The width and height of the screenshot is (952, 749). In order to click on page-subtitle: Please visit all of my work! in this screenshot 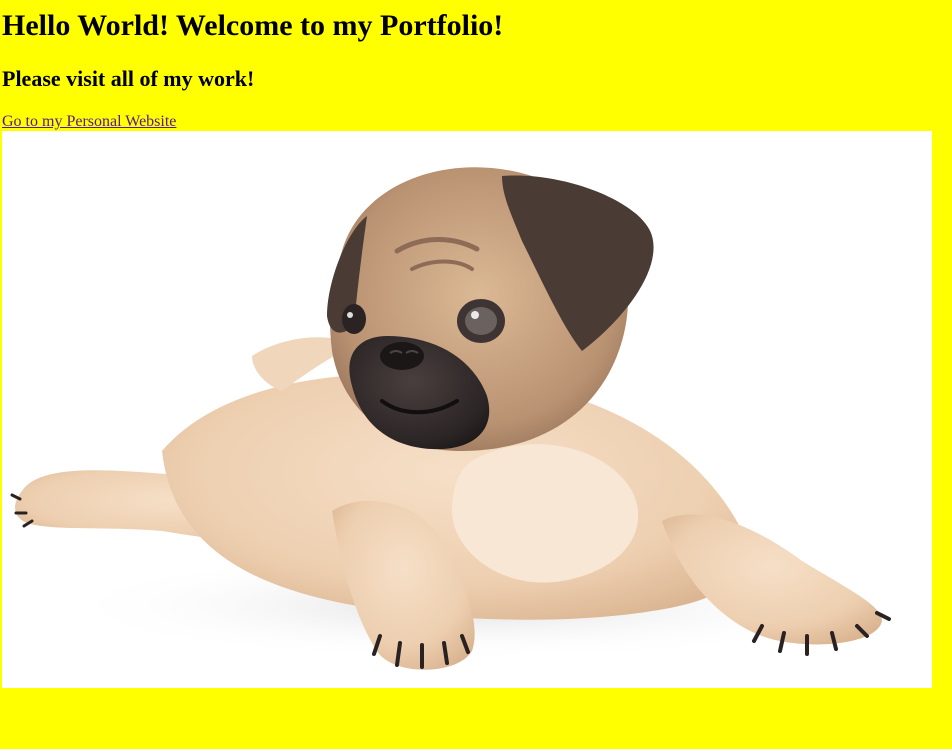, I will do `click(128, 78)`.